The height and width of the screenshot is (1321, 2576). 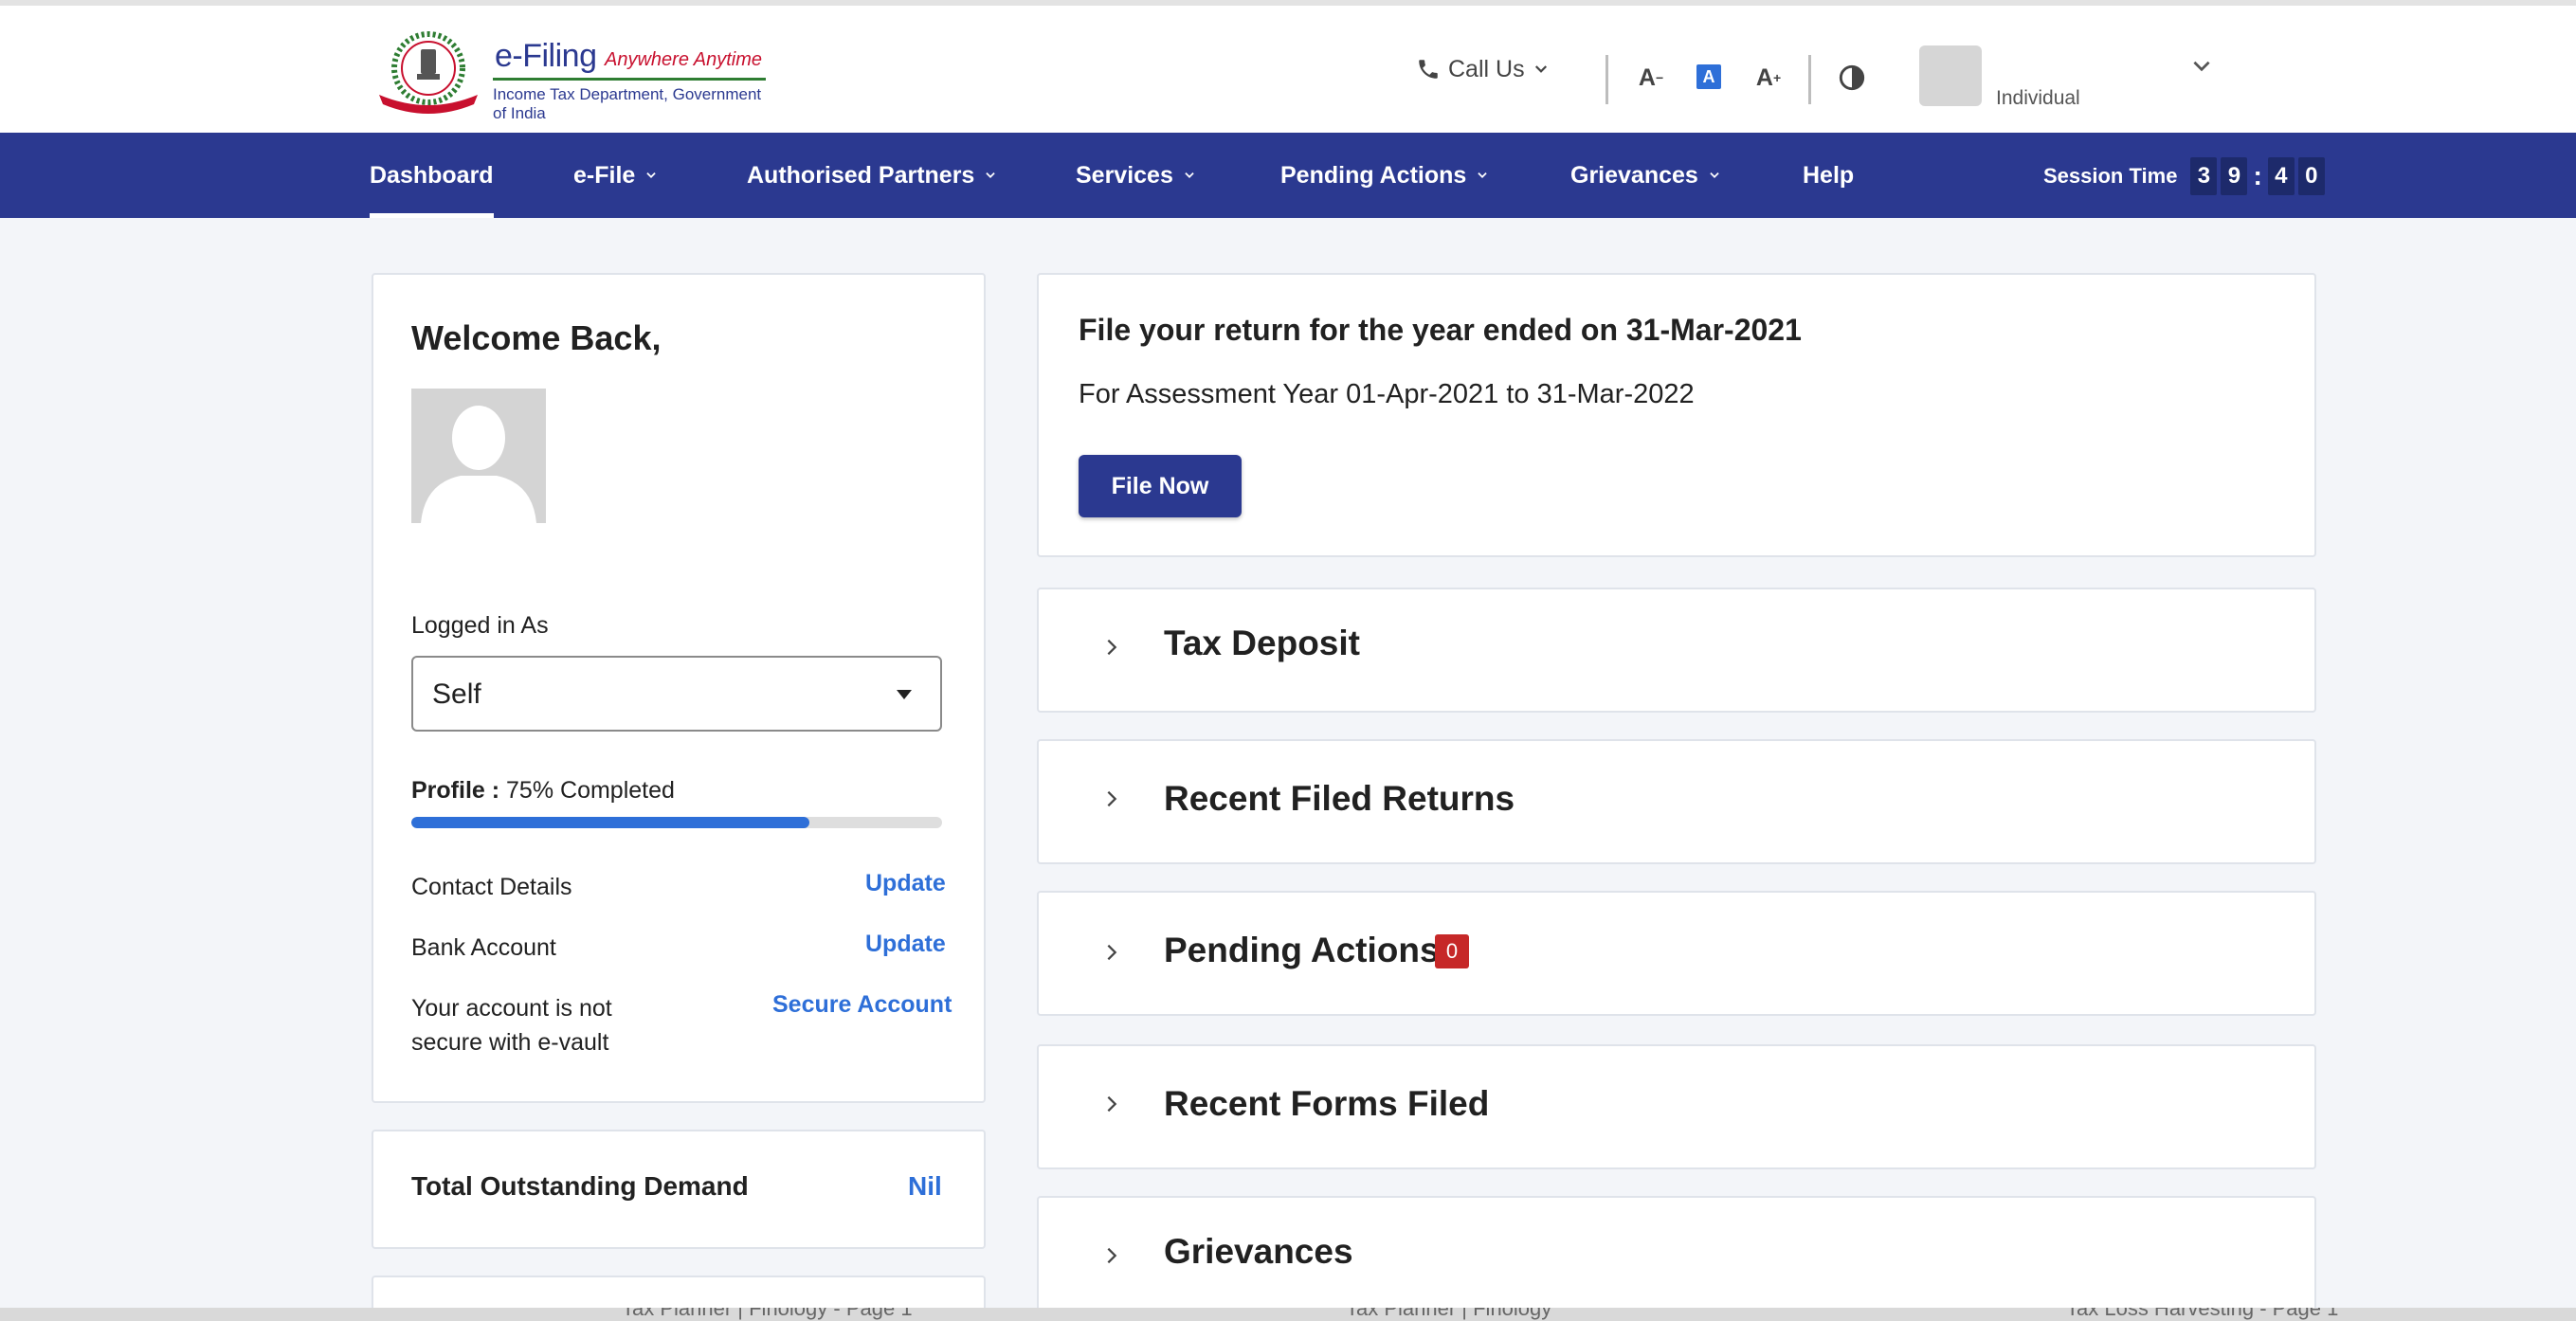 I want to click on font-increase-button: A +, so click(x=1768, y=78).